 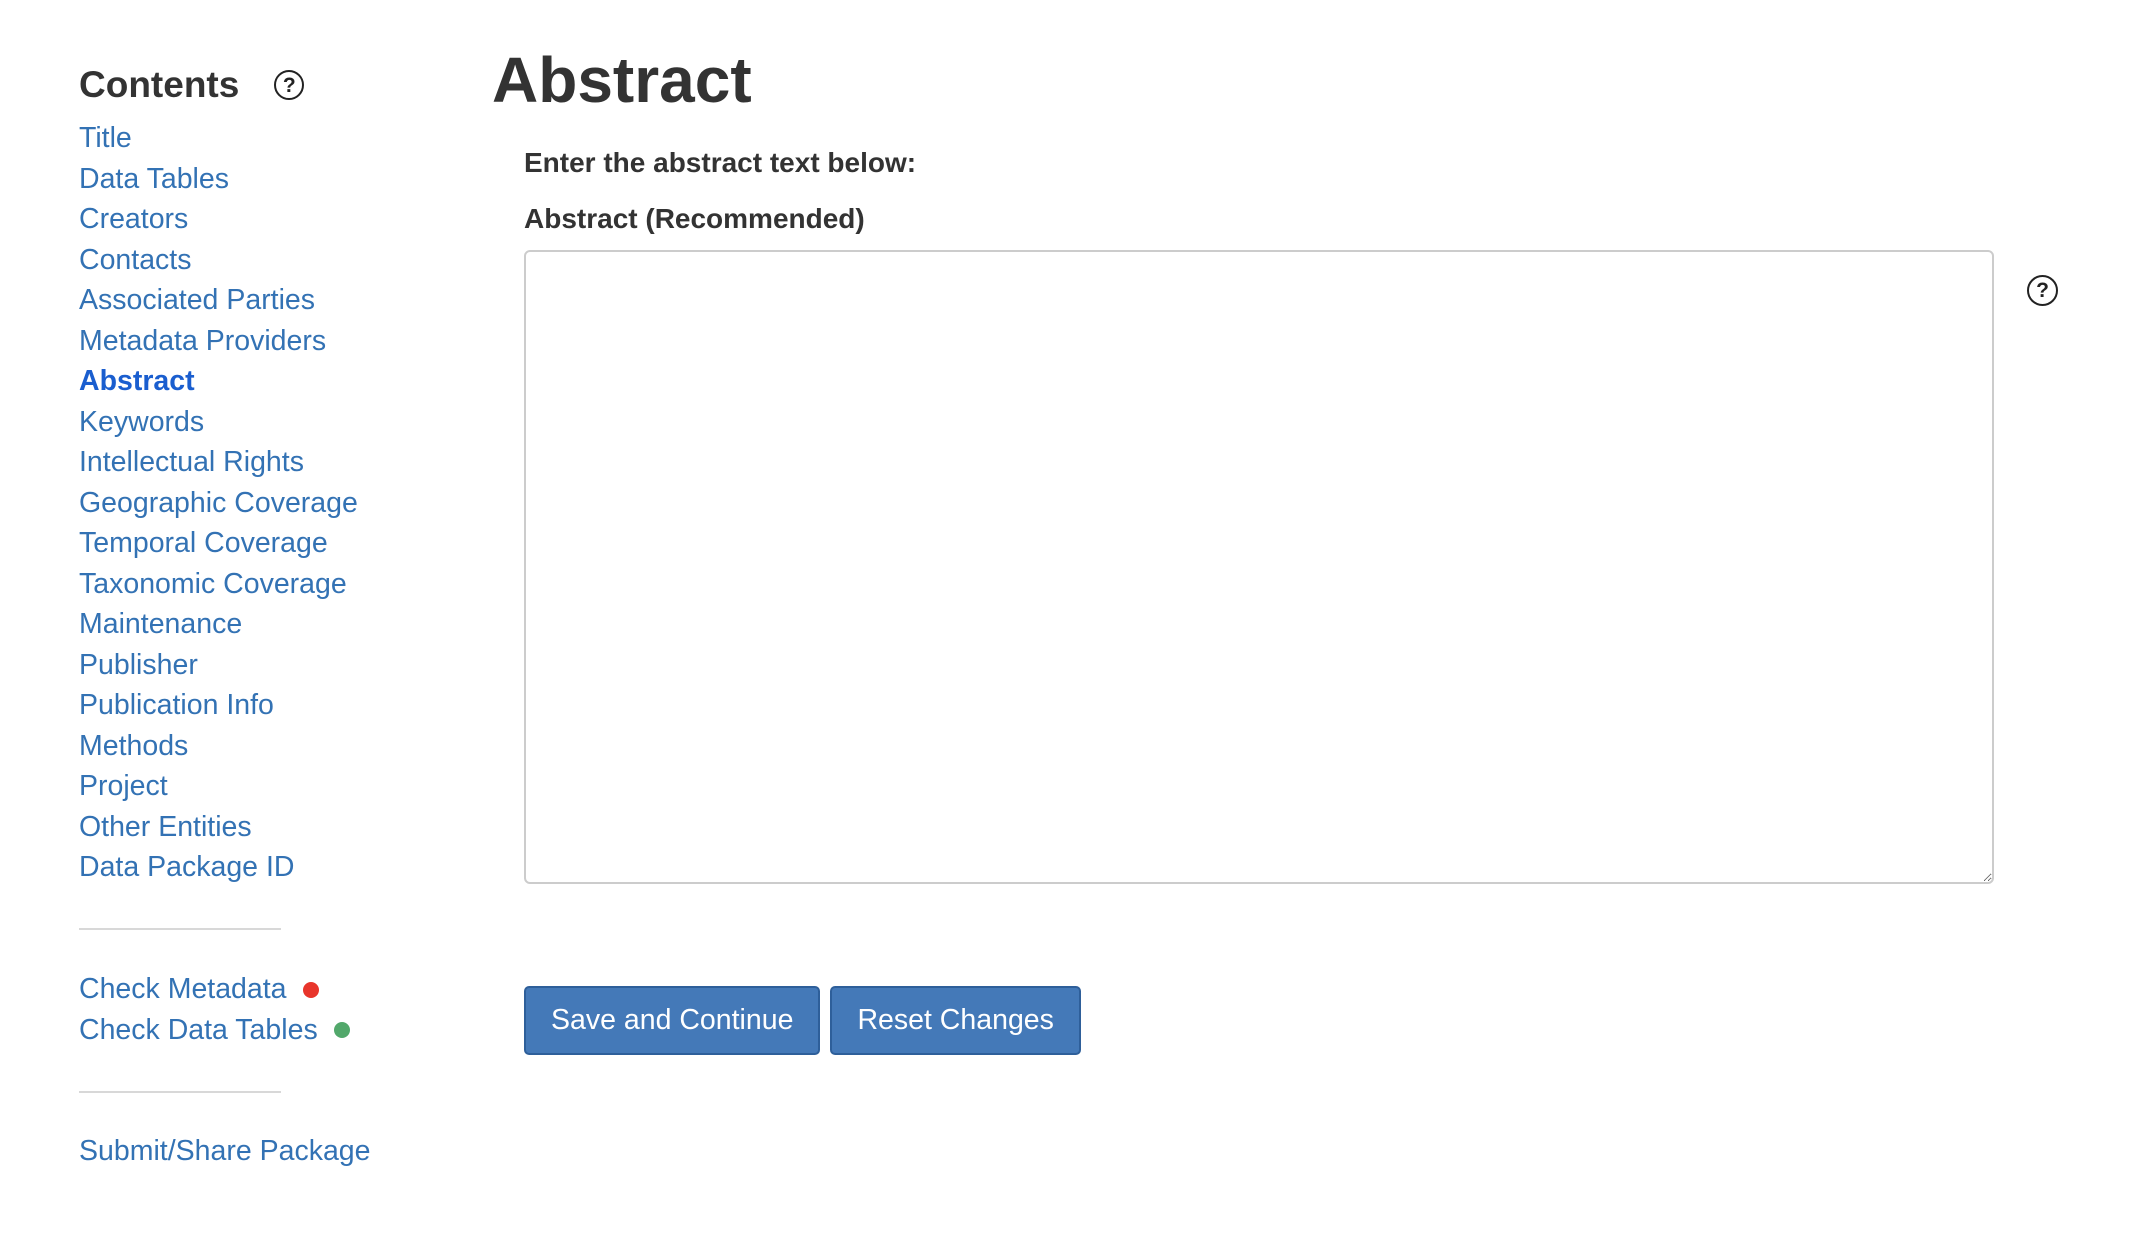 What do you see at coordinates (341, 1030) in the screenshot?
I see `status-dot-green-icon` at bounding box center [341, 1030].